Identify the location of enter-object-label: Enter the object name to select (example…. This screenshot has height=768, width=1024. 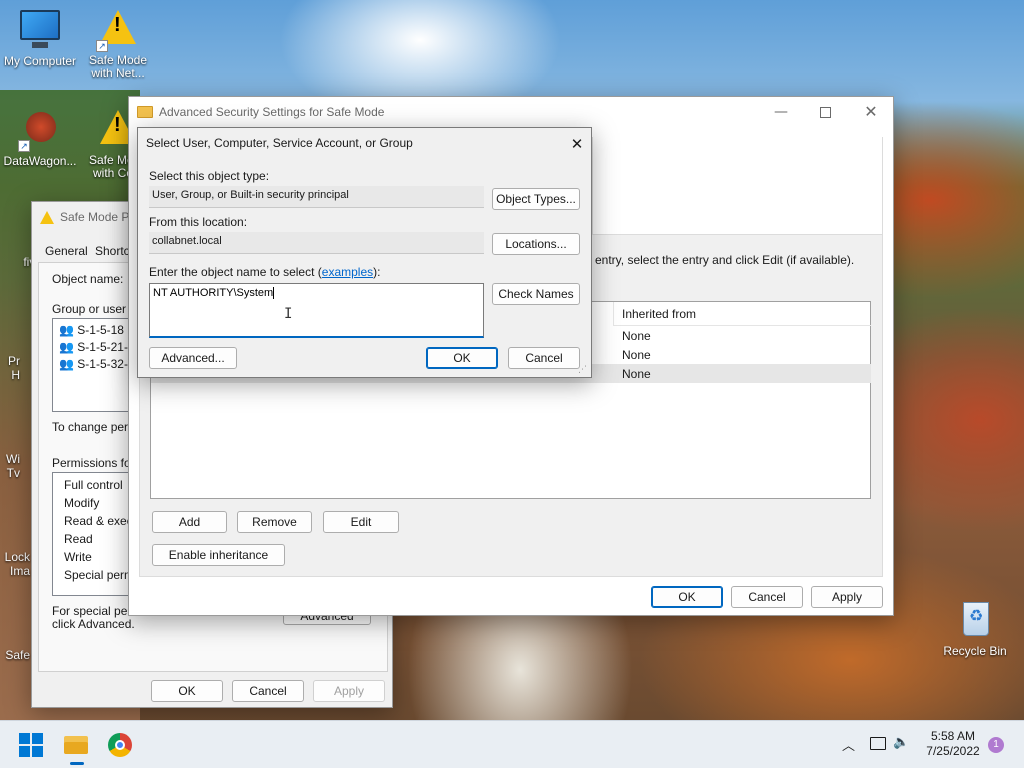
(265, 272).